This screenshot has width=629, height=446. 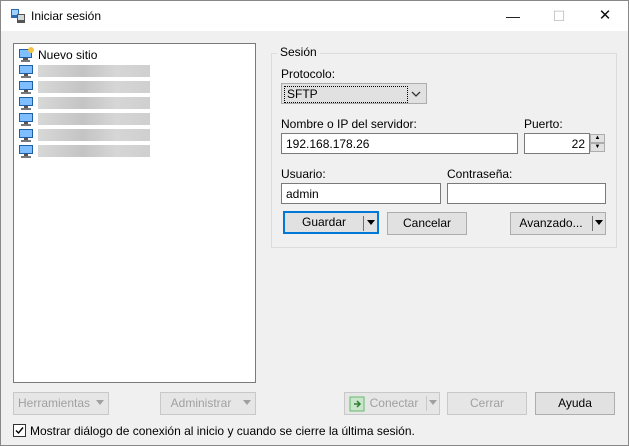 I want to click on password-input, so click(x=526, y=193).